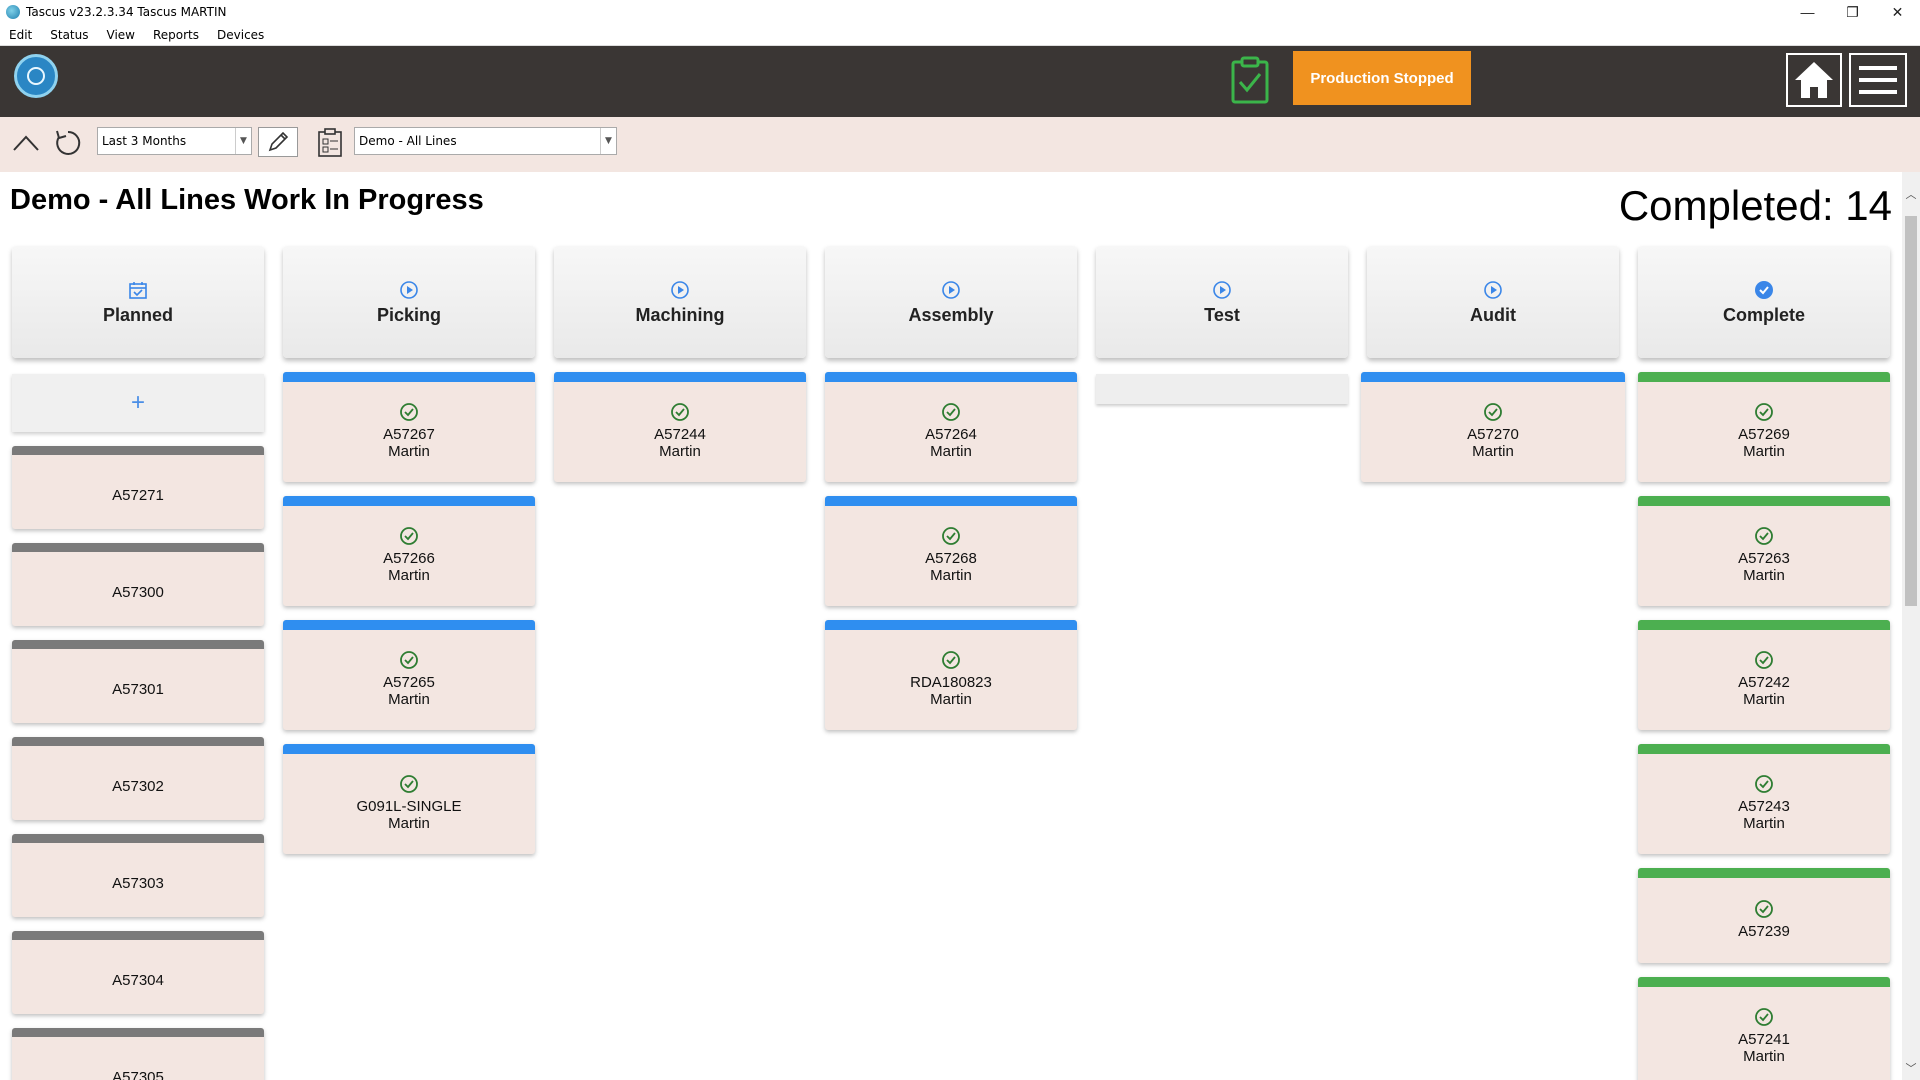  Describe the element at coordinates (1911, 195) in the screenshot. I see `scroll-up-icon: ︿` at that location.